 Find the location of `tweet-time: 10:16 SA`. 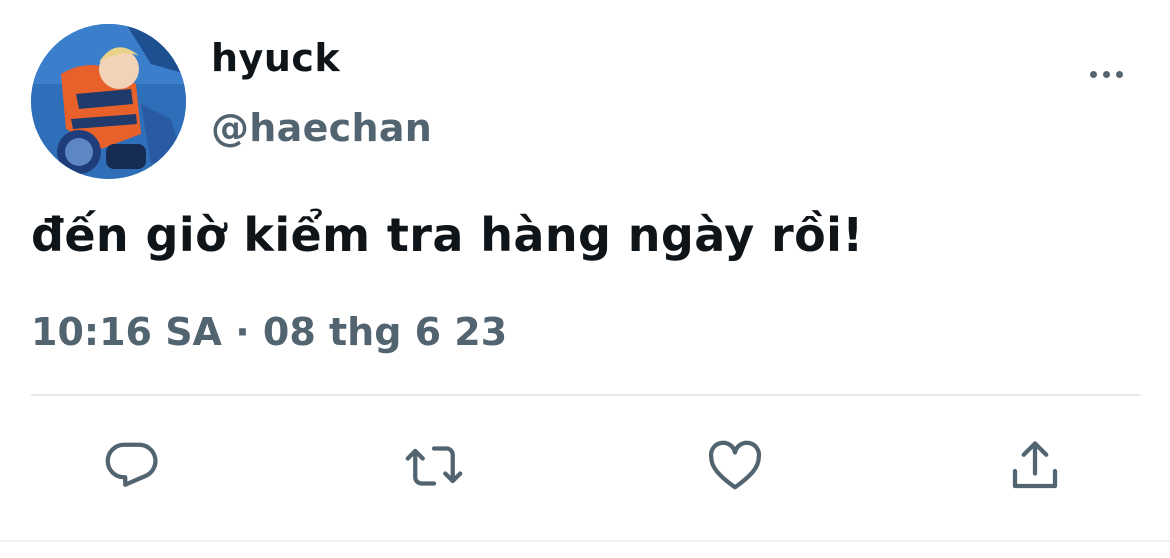

tweet-time: 10:16 SA is located at coordinates (126, 332).